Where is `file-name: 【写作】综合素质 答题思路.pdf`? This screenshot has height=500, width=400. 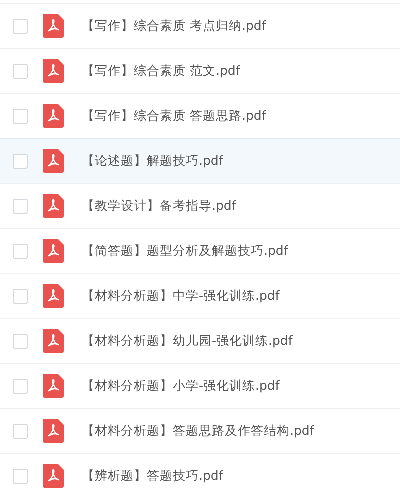 file-name: 【写作】综合素质 答题思路.pdf is located at coordinates (174, 116).